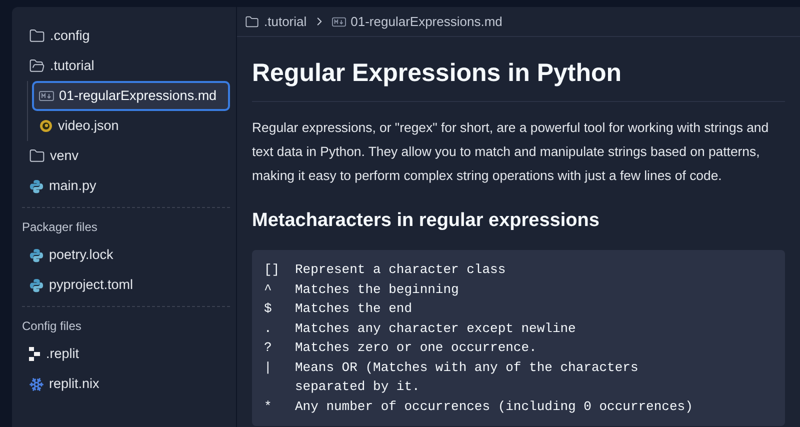 Image resolution: width=800 pixels, height=427 pixels. I want to click on file-tree-item: replit.nix, so click(126, 384).